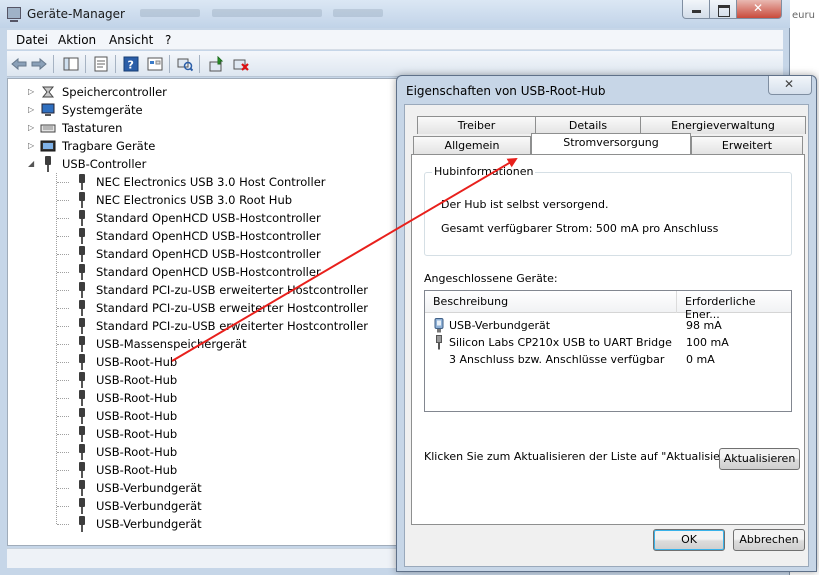 The height and width of the screenshot is (575, 819). I want to click on tree-item-label: Tastaturen, so click(92, 128).